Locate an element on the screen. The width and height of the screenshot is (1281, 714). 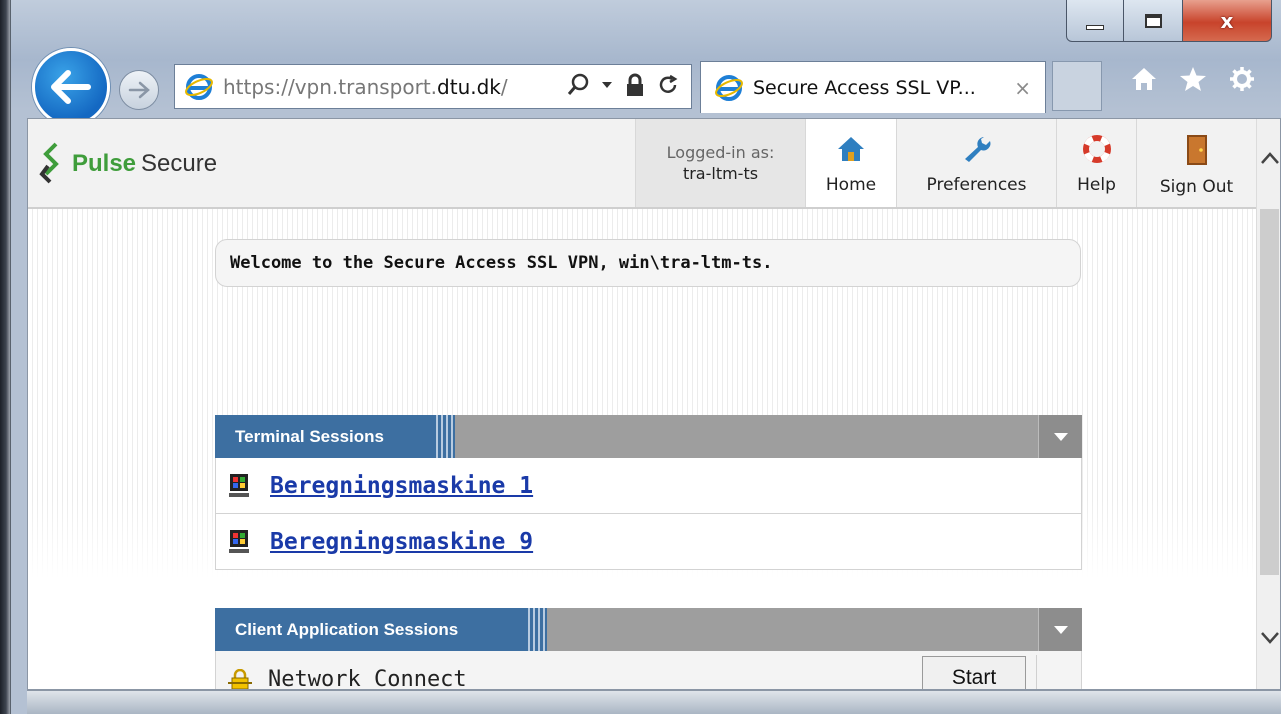
scroll-thumb is located at coordinates (1269, 392).